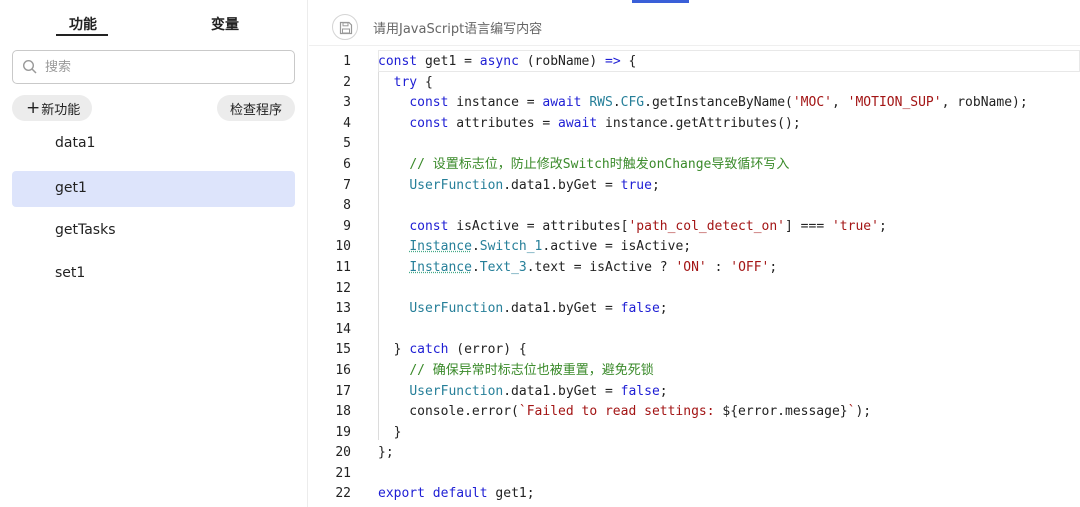 Image resolution: width=1080 pixels, height=507 pixels. What do you see at coordinates (225, 24) in the screenshot?
I see `tab-variables: 变量` at bounding box center [225, 24].